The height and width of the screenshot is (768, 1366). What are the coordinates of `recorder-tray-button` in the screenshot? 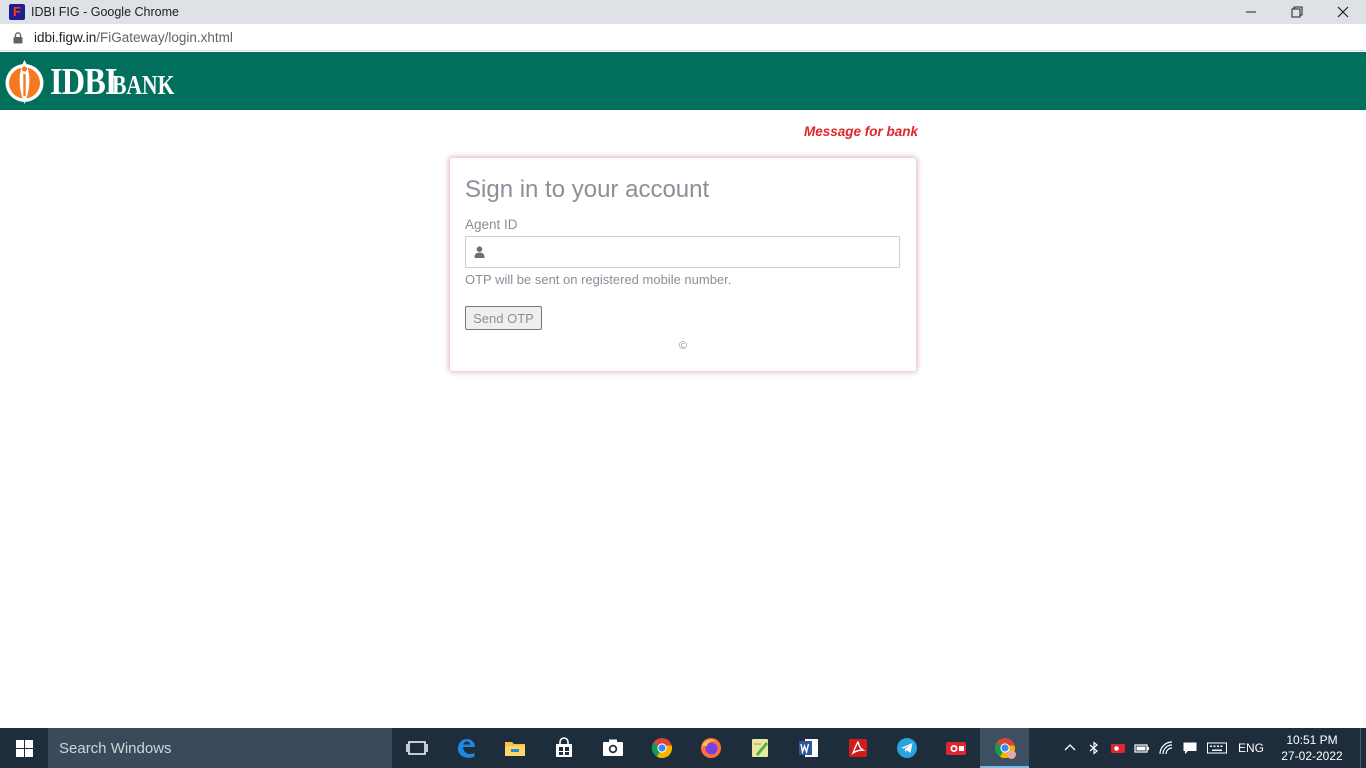 It's located at (1118, 748).